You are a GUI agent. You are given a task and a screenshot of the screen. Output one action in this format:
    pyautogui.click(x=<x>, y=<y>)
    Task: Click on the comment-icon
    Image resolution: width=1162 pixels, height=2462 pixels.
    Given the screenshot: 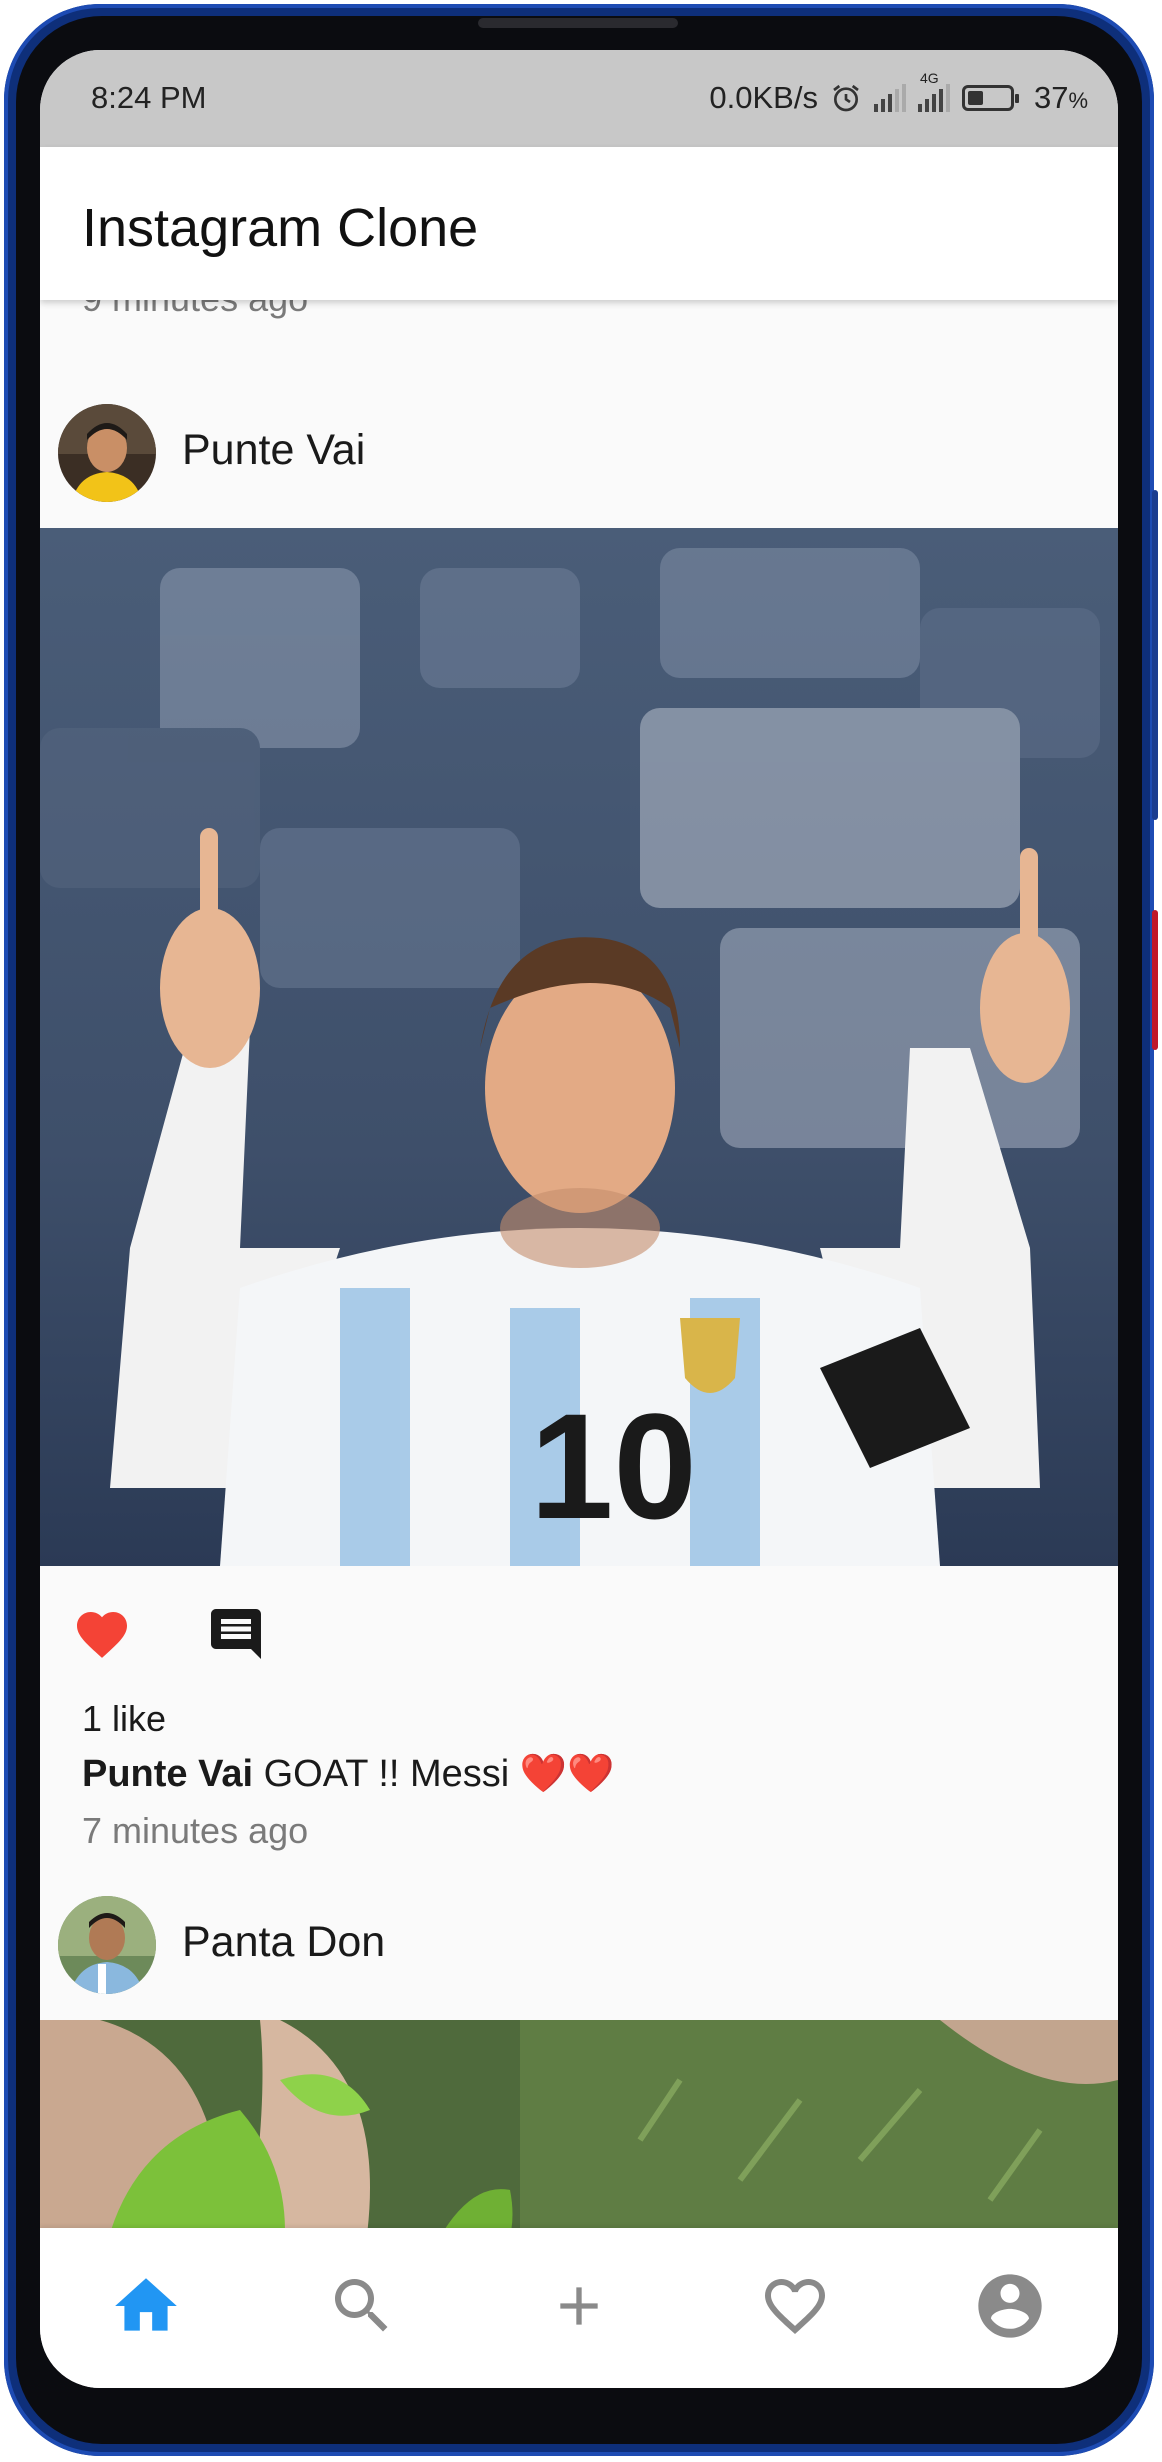 What is the action you would take?
    pyautogui.click(x=236, y=1634)
    